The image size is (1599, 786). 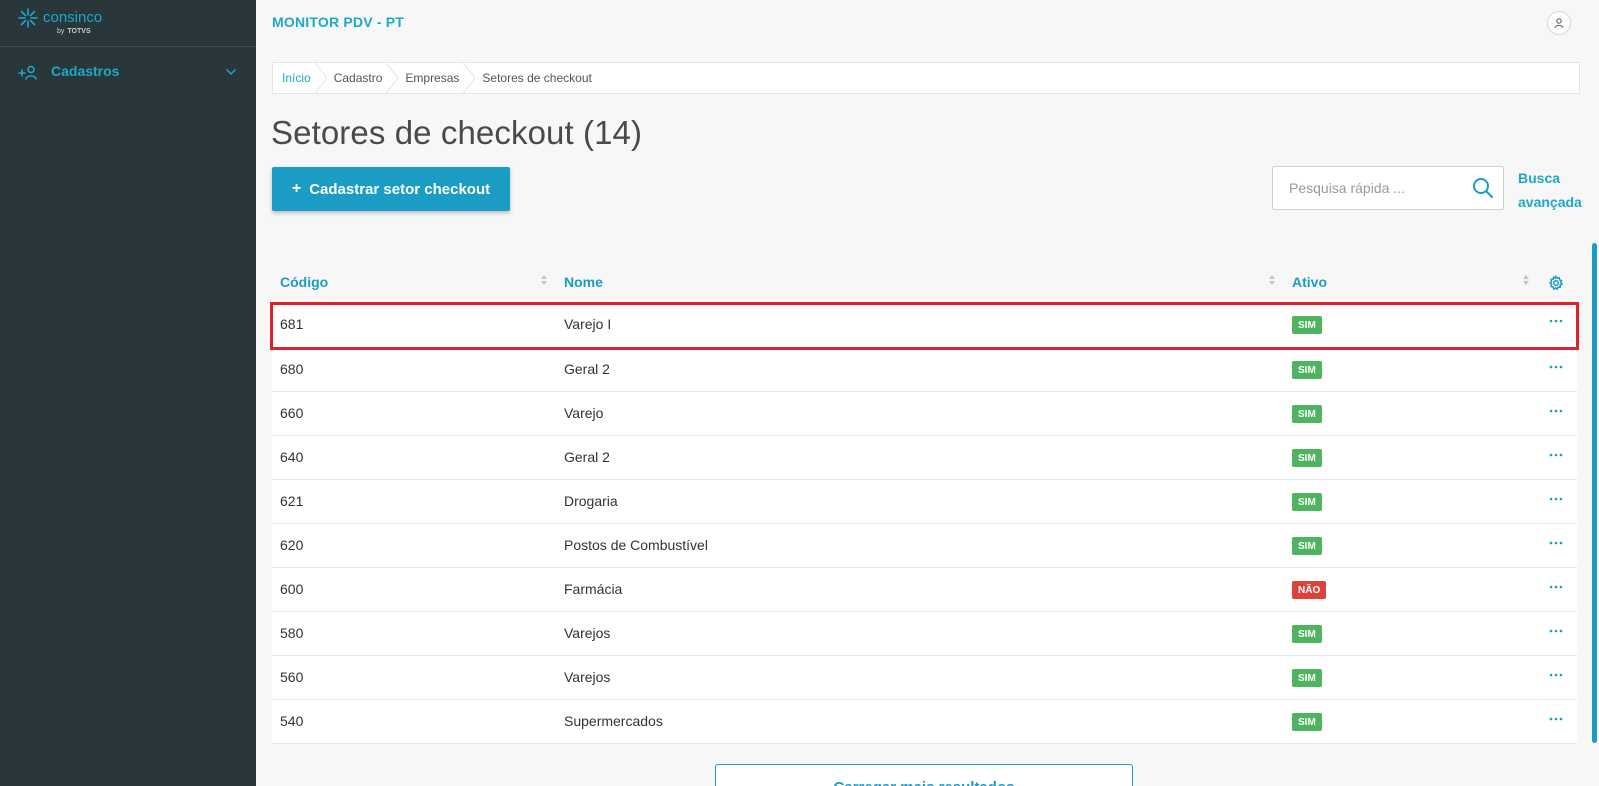 I want to click on add-checkout-sector-button: + Cadastrar setor checkout, so click(x=391, y=189).